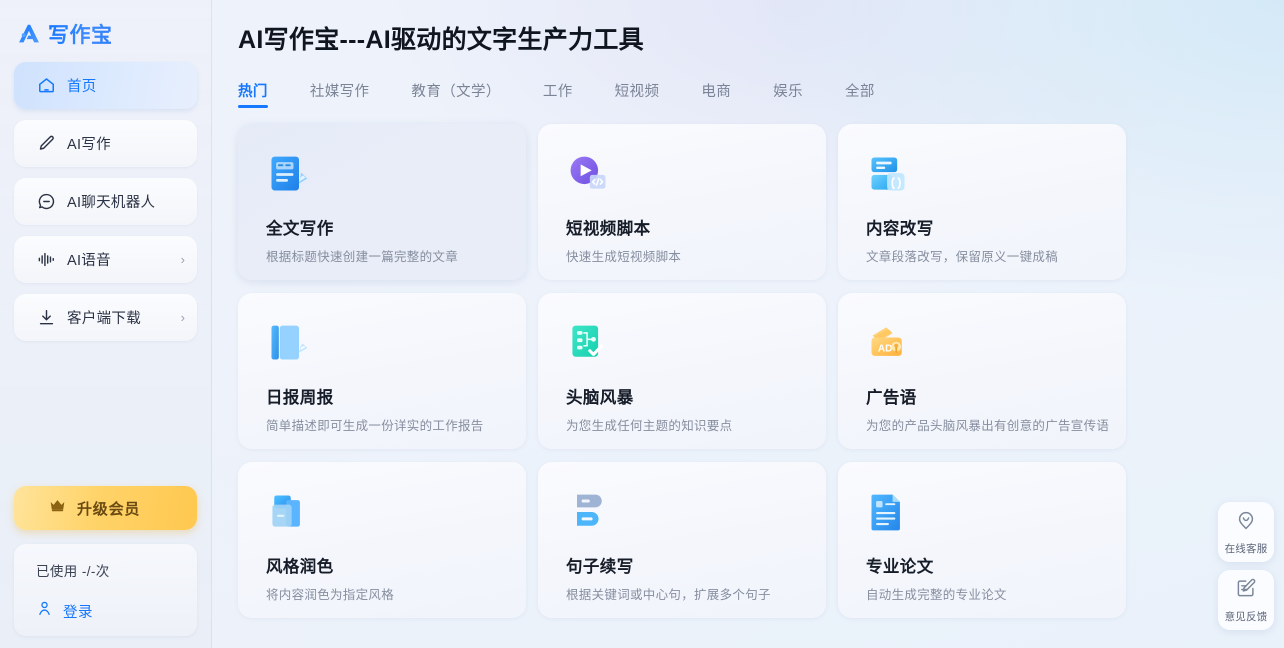 This screenshot has height=648, width=1284. Describe the element at coordinates (888, 174) in the screenshot. I see `rewrite-braces-icon` at that location.